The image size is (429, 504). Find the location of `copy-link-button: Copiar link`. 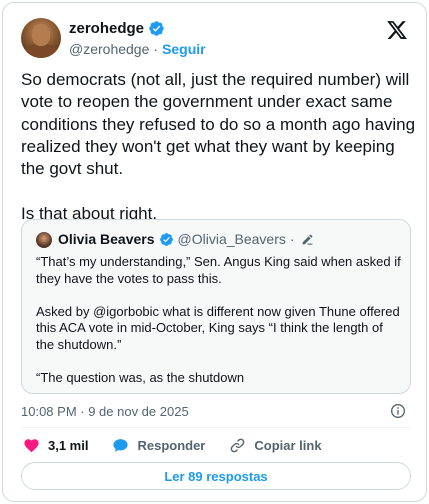

copy-link-button: Copiar link is located at coordinates (275, 445).